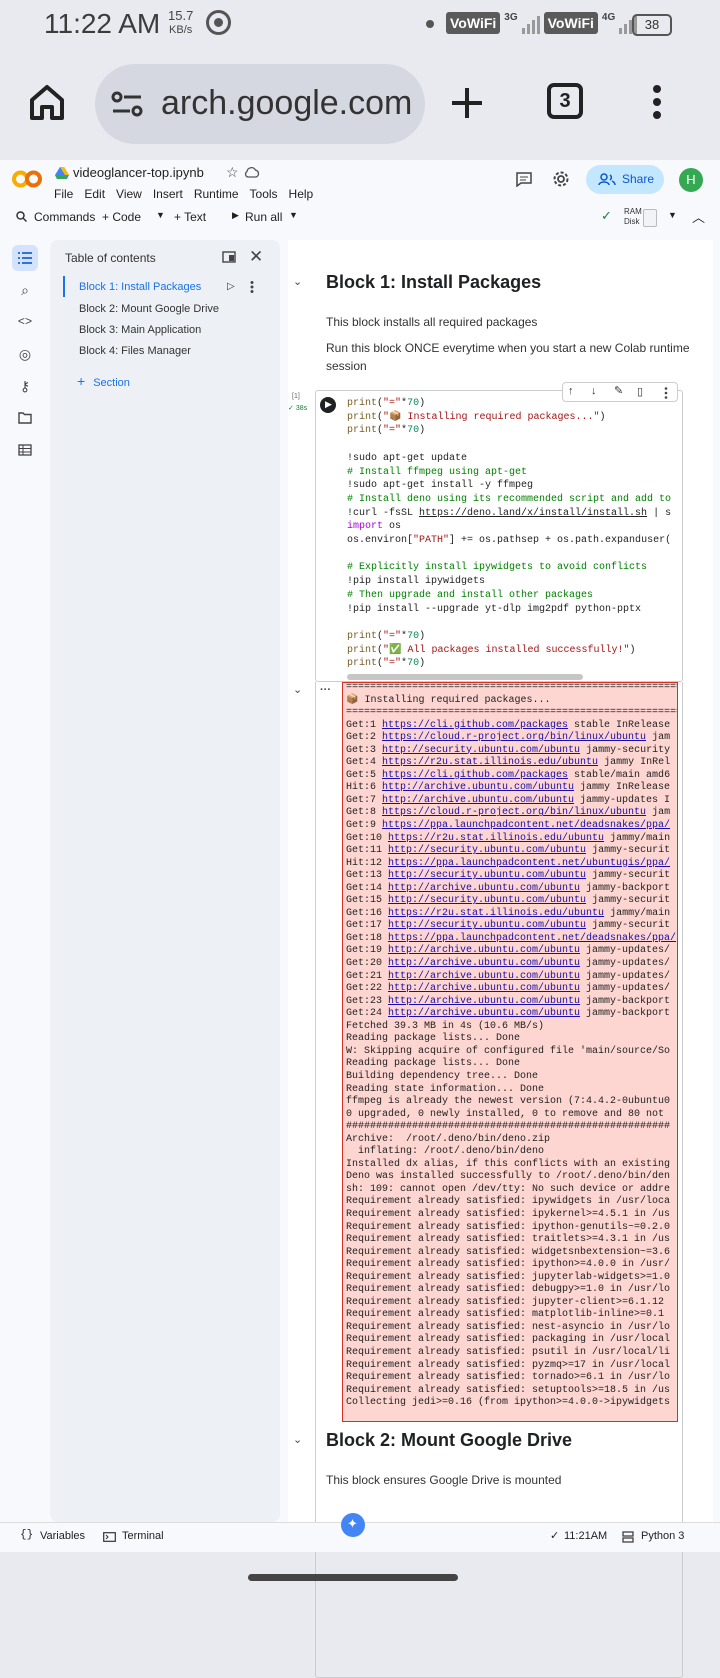 The width and height of the screenshot is (720, 1678). I want to click on variables-icon: {}, so click(27, 1535).